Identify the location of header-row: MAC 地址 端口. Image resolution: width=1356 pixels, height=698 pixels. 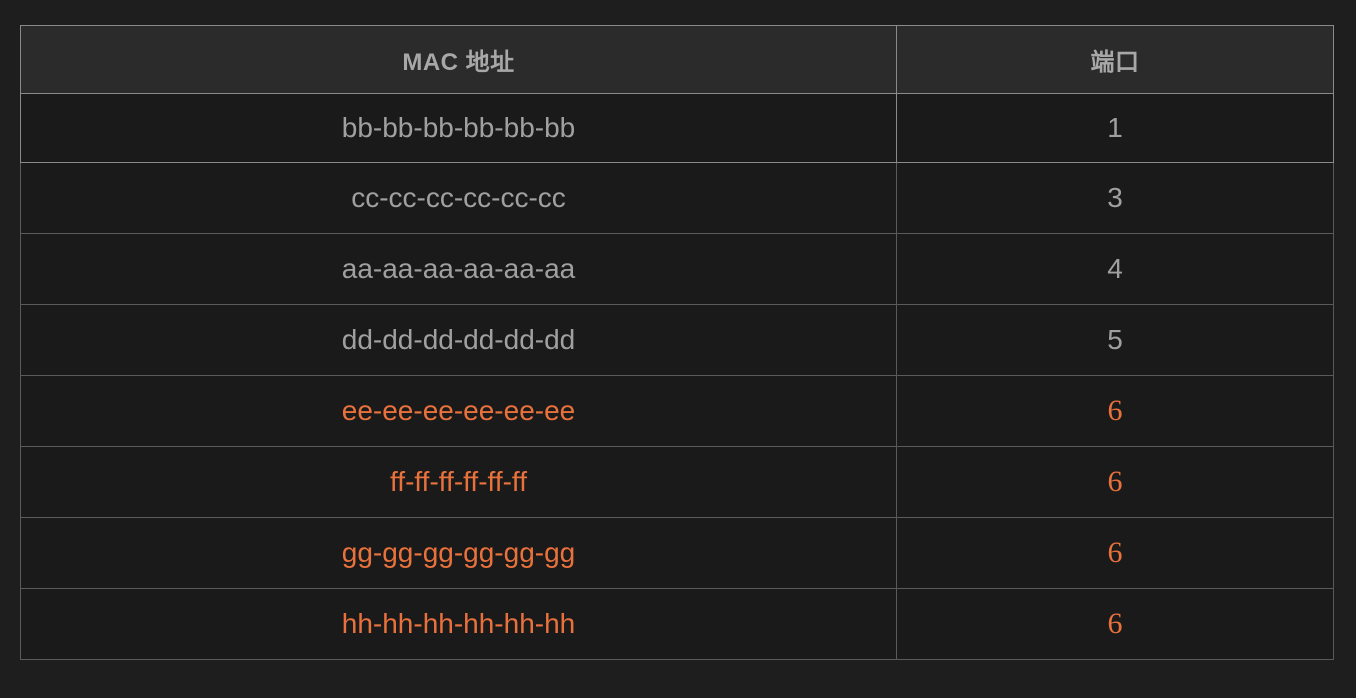
(677, 59).